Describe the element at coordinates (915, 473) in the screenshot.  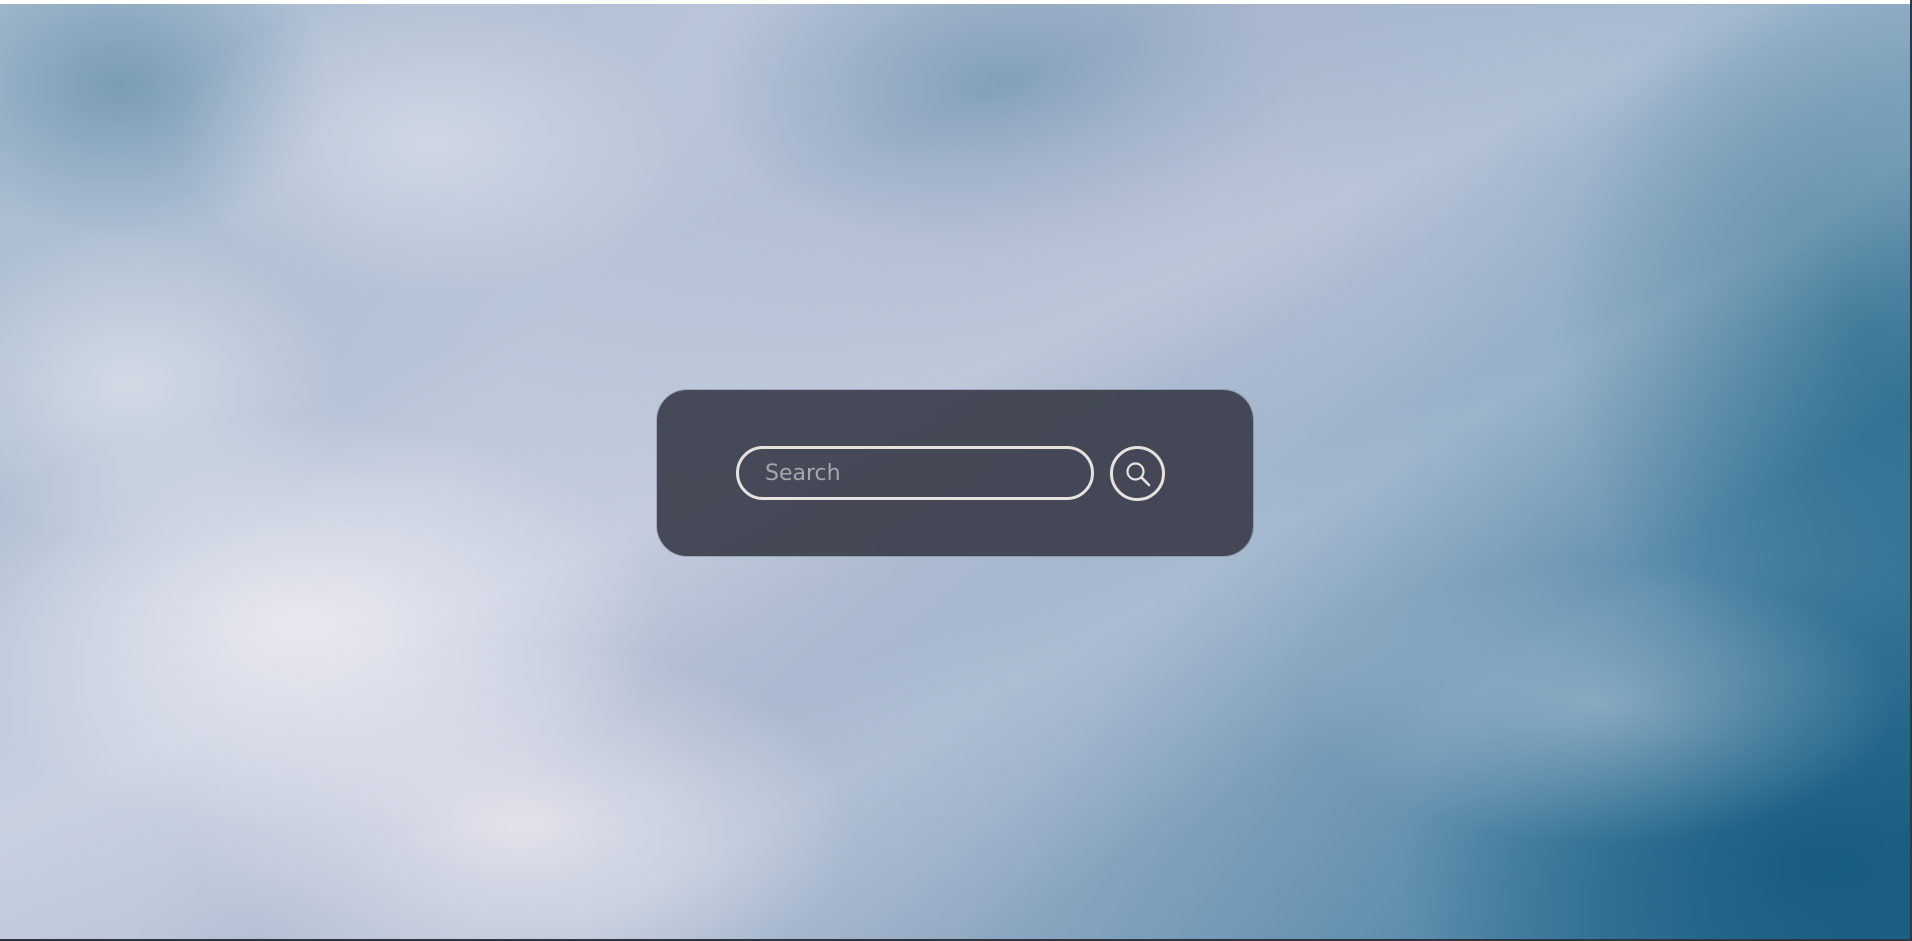
I see `search-input` at that location.